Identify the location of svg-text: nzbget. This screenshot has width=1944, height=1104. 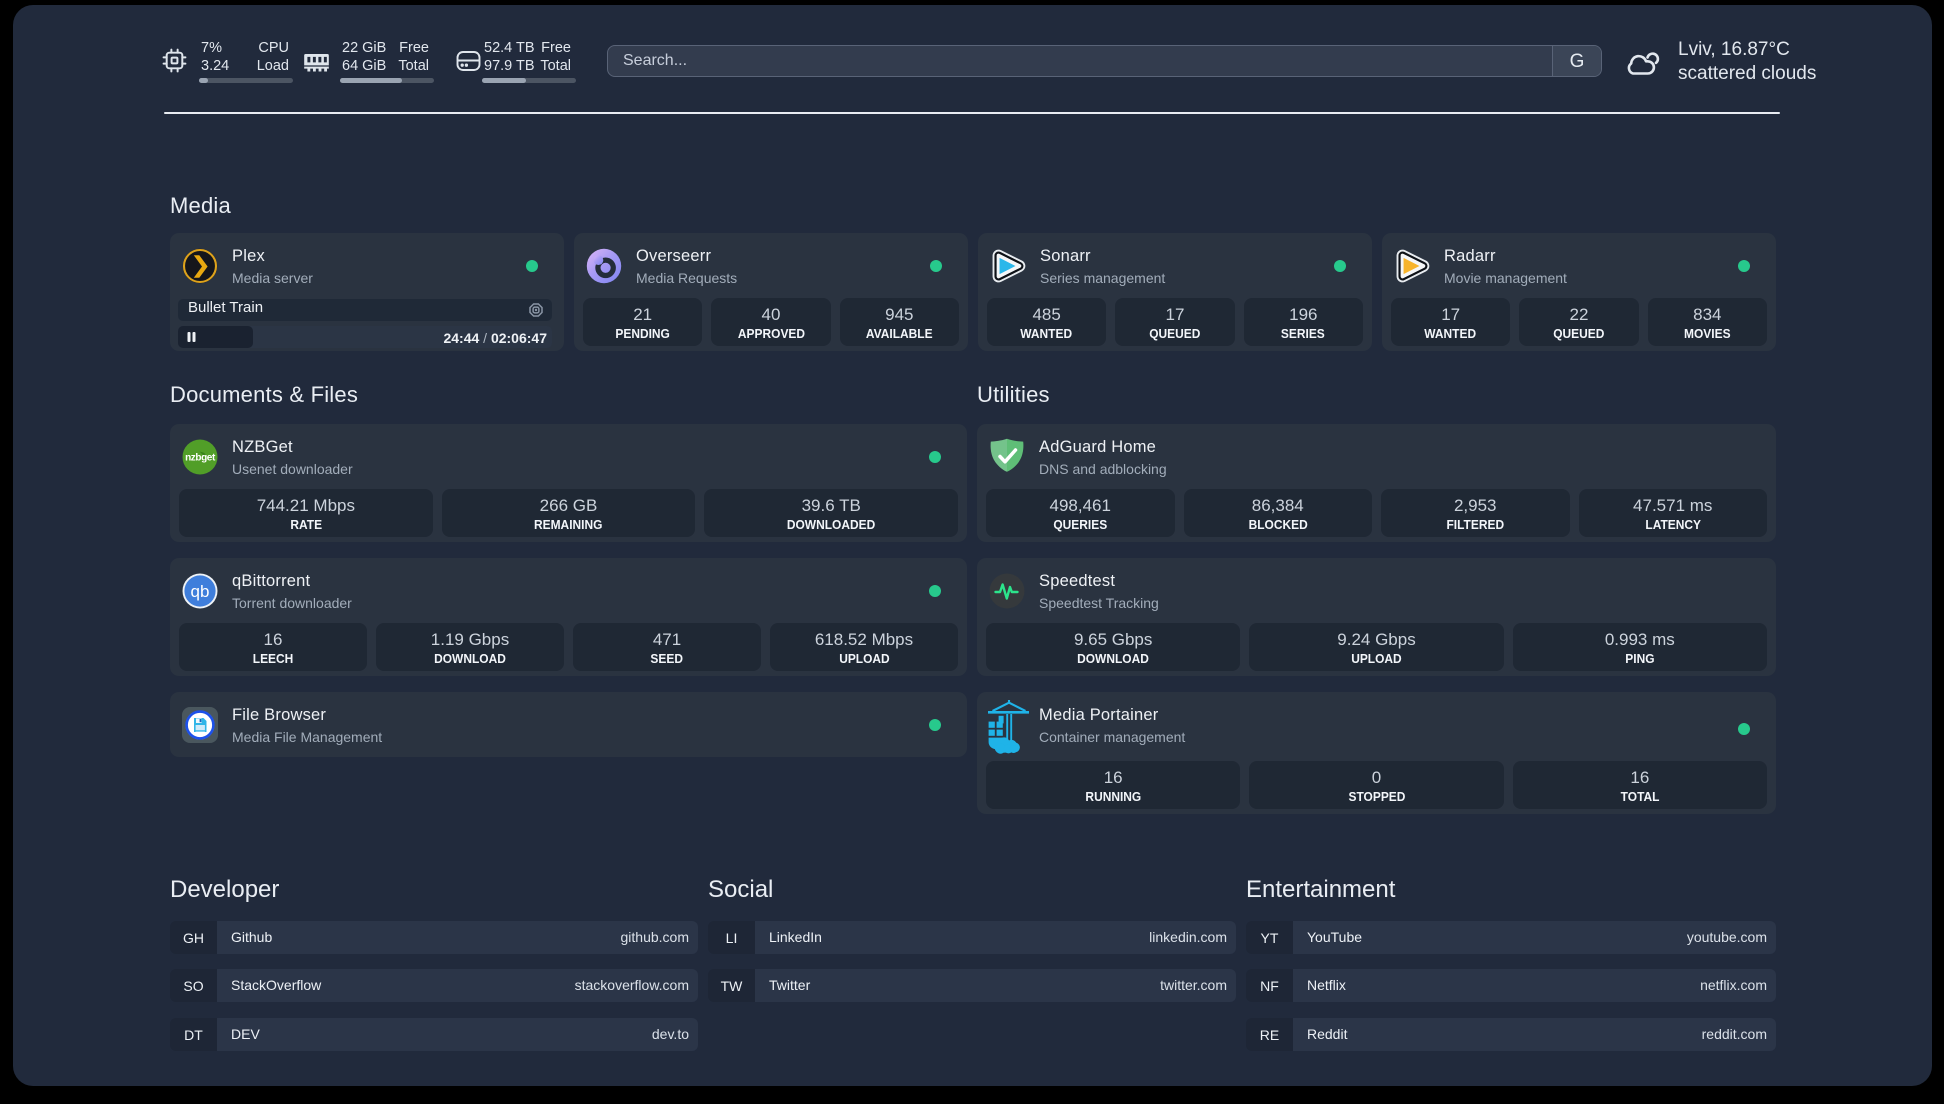
(200, 458).